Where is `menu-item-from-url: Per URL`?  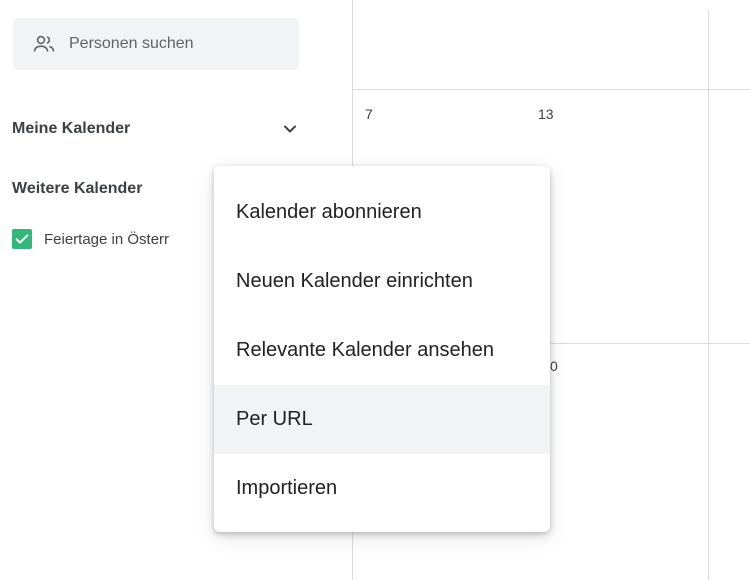
menu-item-from-url: Per URL is located at coordinates (382, 419).